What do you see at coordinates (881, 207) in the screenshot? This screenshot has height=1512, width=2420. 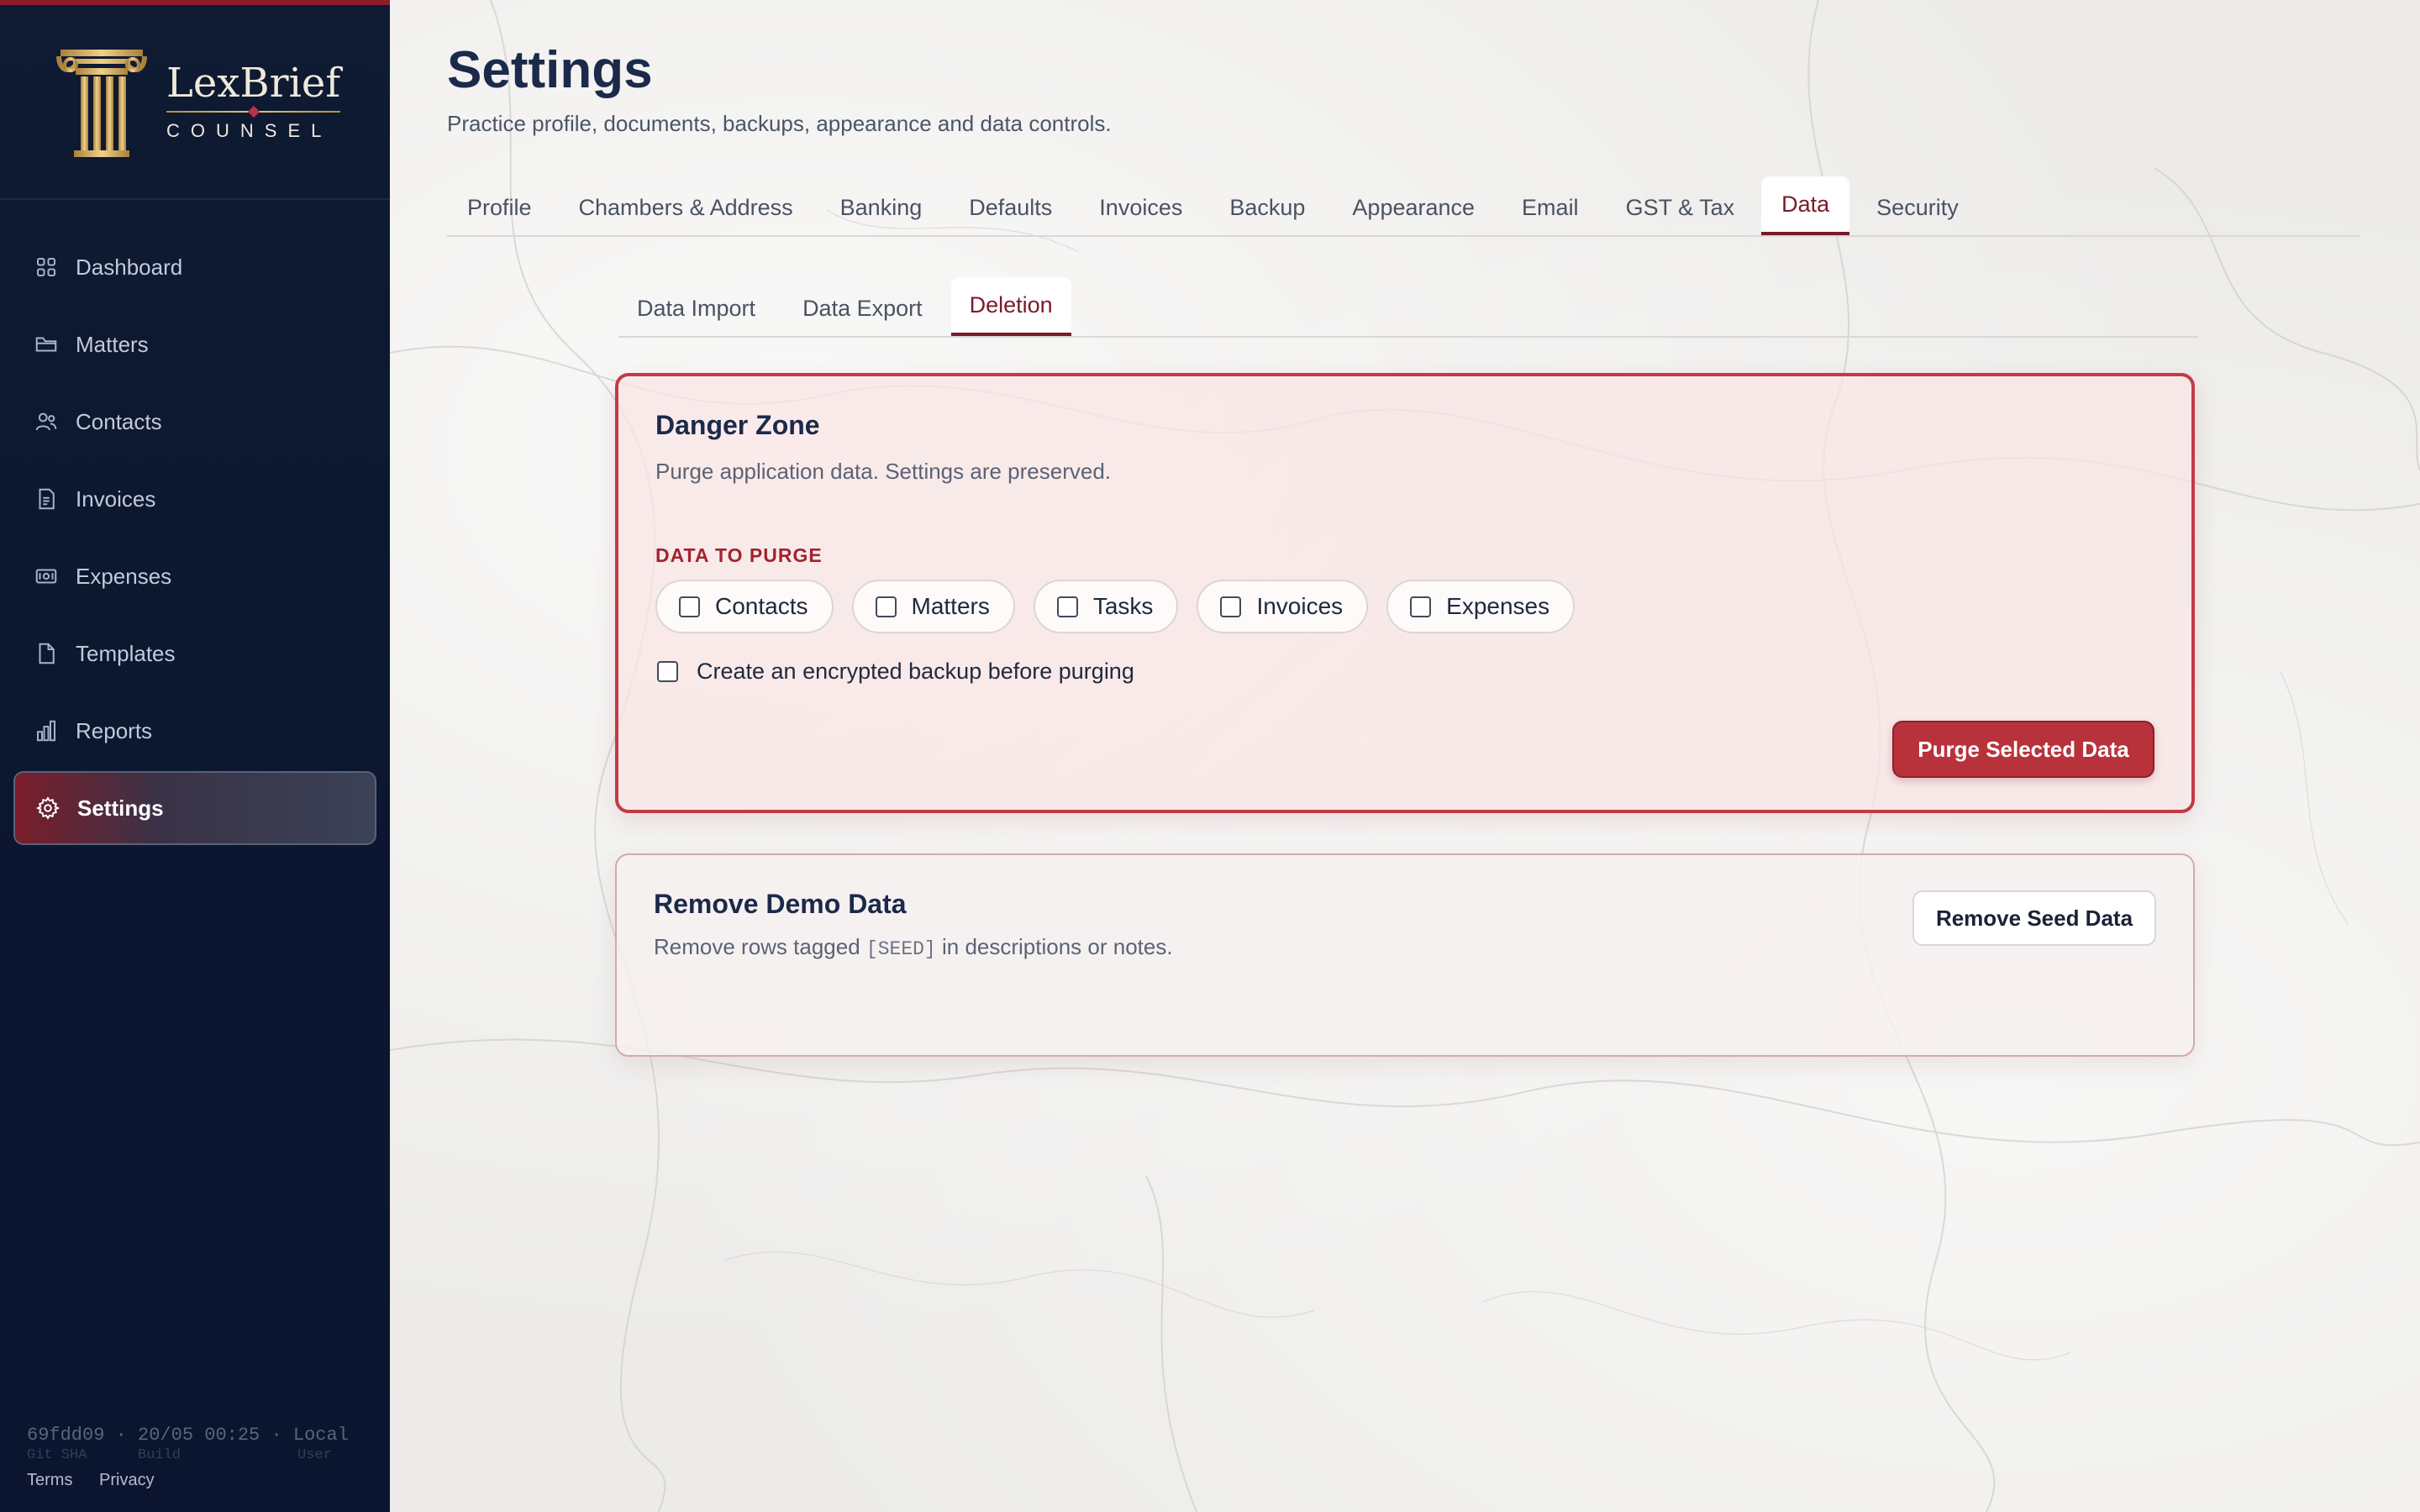 I see `tab-banking: Banking` at bounding box center [881, 207].